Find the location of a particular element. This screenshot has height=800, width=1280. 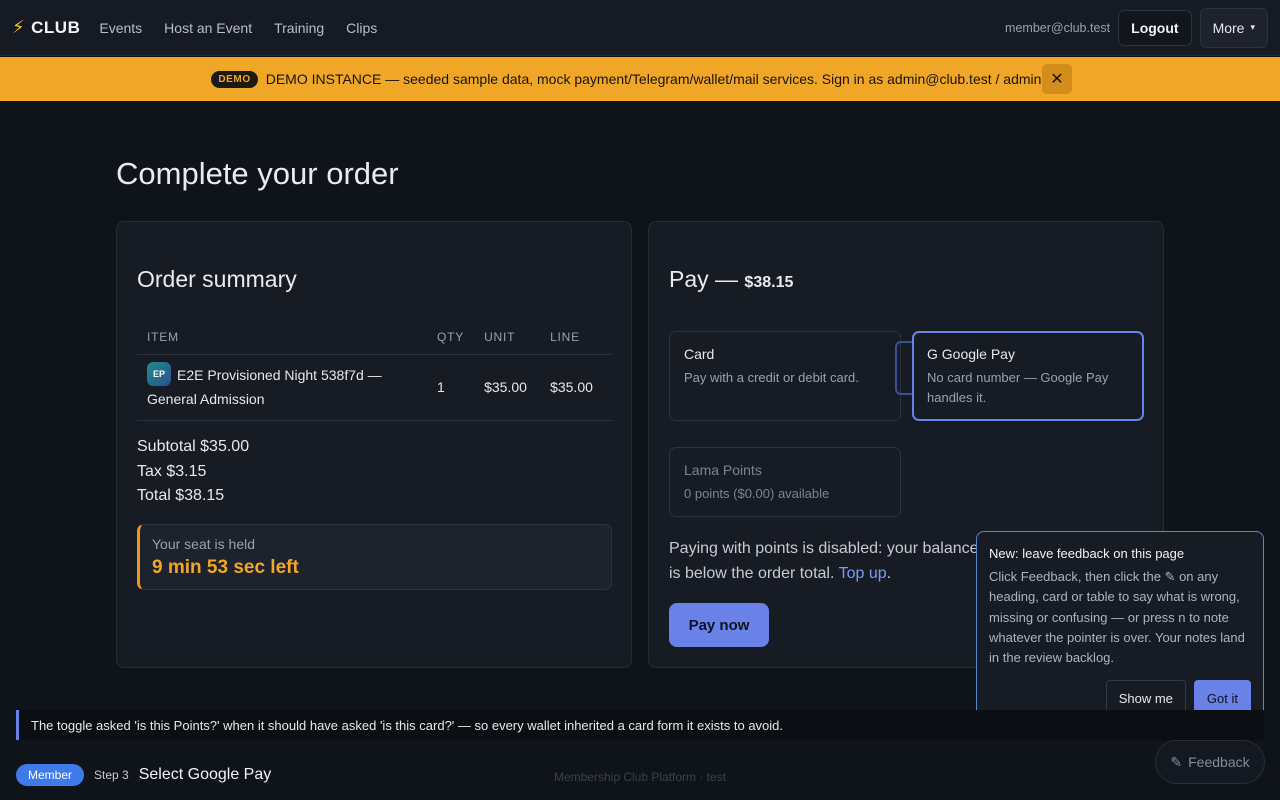

subtotal: Subtotal $35.00 is located at coordinates (193, 446).